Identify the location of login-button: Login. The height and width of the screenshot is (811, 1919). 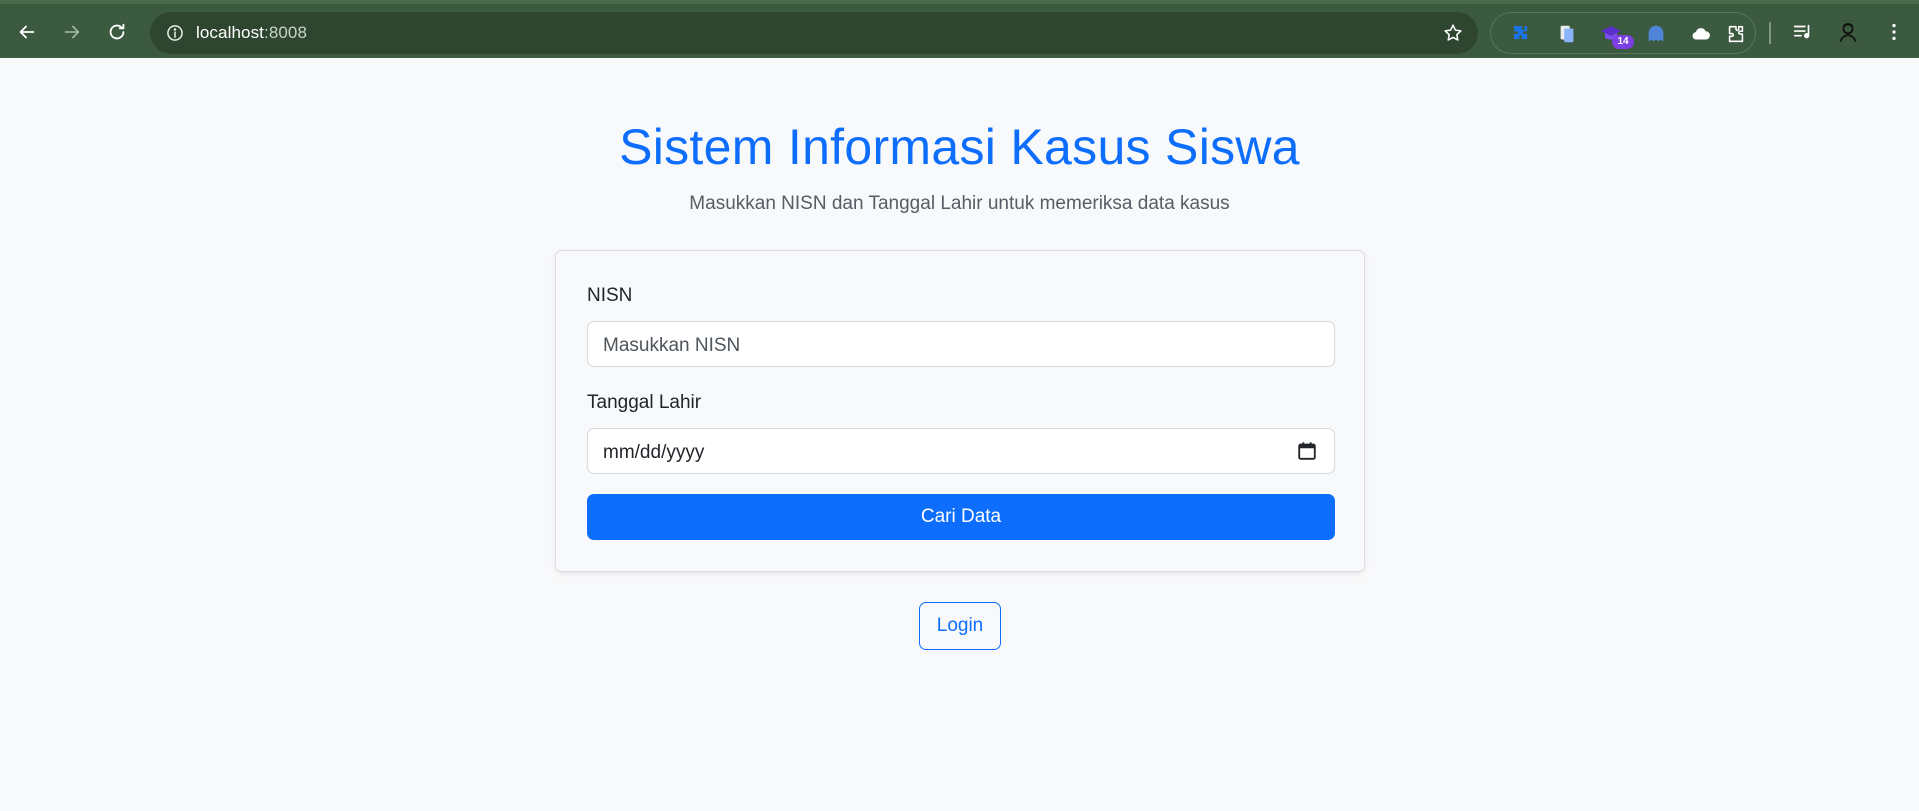
(960, 626).